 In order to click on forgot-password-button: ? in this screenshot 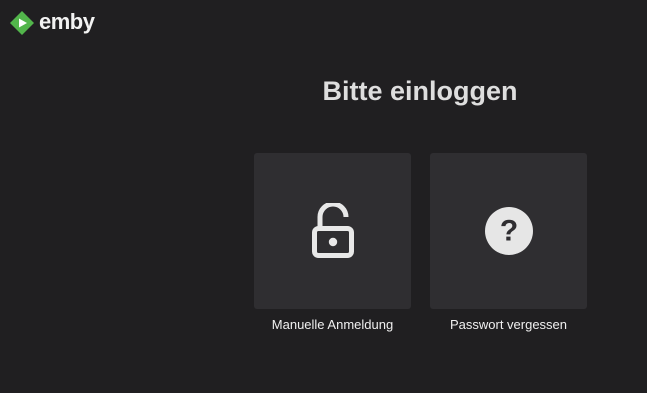, I will do `click(508, 231)`.